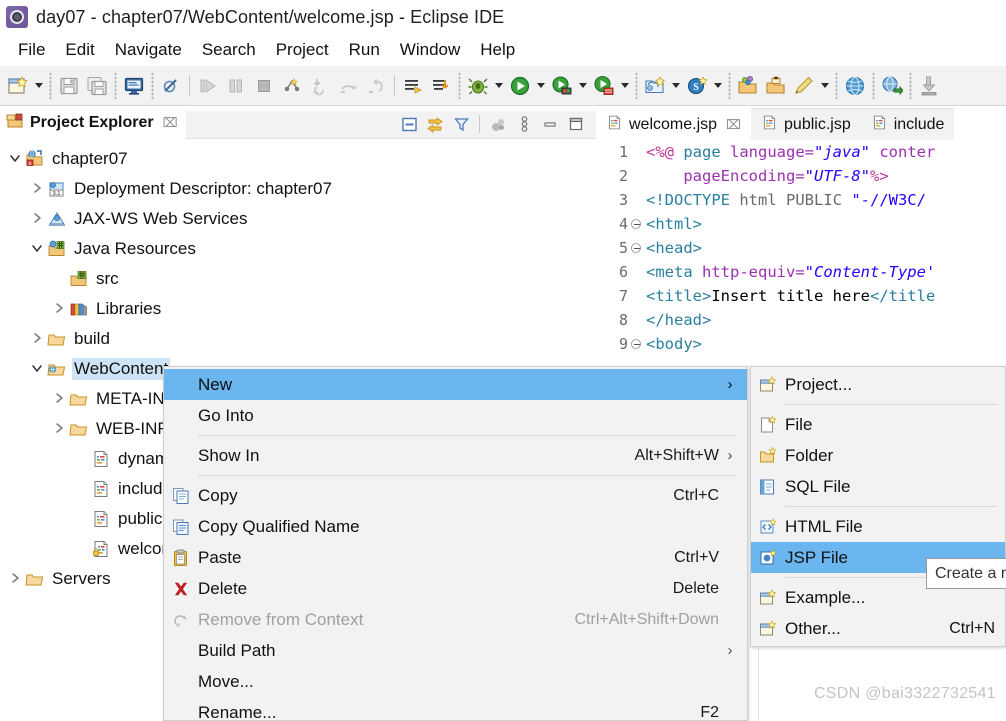 This screenshot has width=1006, height=721. Describe the element at coordinates (879, 176) in the screenshot. I see `code-token: %>` at that location.